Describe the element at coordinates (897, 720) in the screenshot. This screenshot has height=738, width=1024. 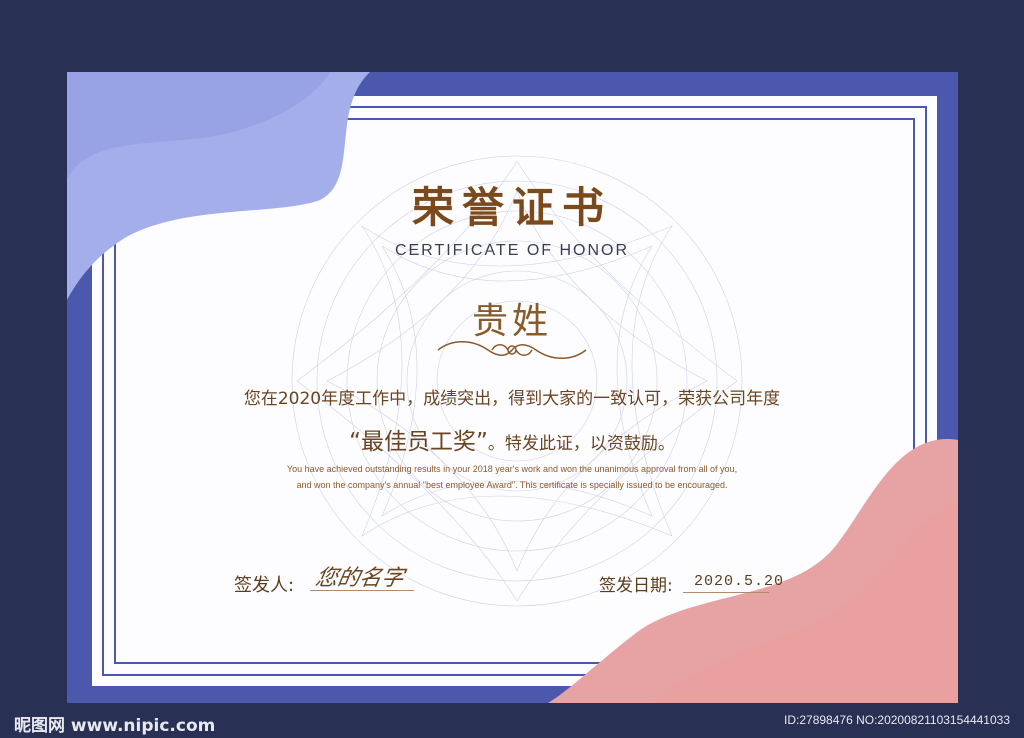
I see `watermark-id: ID:27898476 NO:20200821103154441033` at that location.